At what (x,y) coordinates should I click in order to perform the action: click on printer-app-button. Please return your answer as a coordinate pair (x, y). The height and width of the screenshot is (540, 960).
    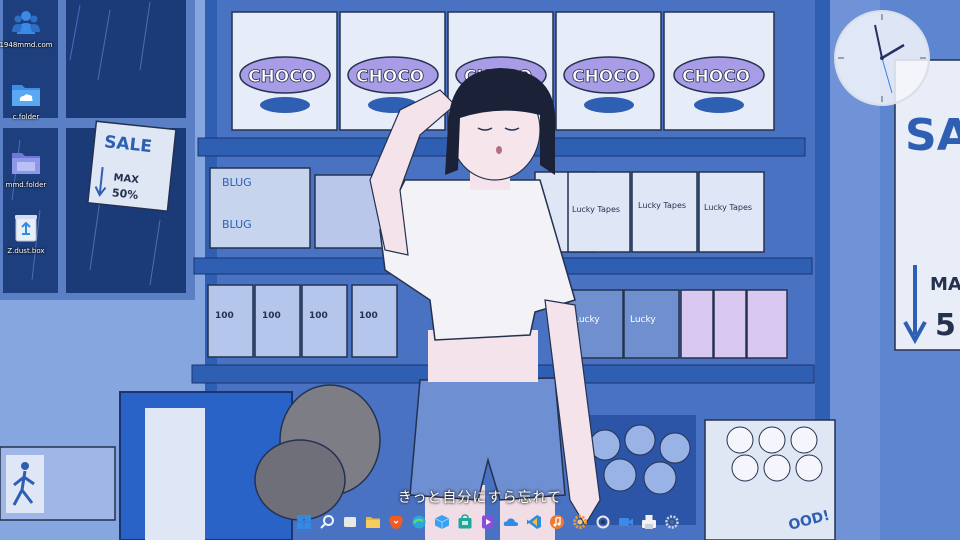
    Looking at the image, I should click on (648, 522).